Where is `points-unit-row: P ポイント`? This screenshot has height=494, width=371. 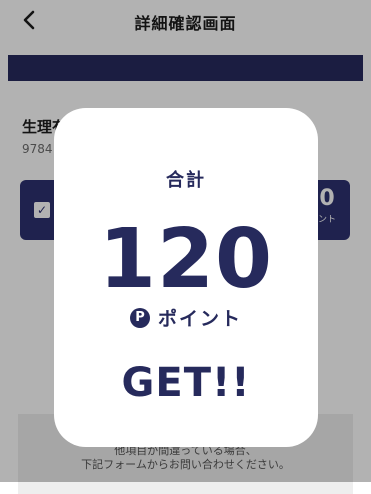
points-unit-row: P ポイント is located at coordinates (186, 317).